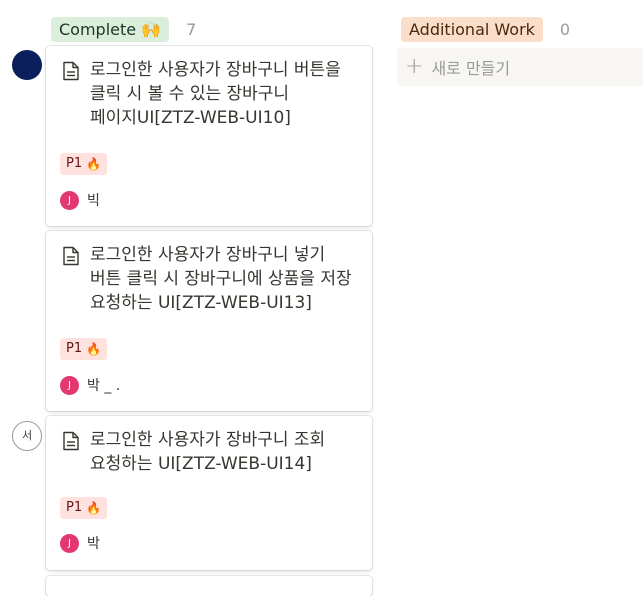 The height and width of the screenshot is (596, 643). Describe the element at coordinates (472, 29) in the screenshot. I see `column-tag: Additional Work` at that location.